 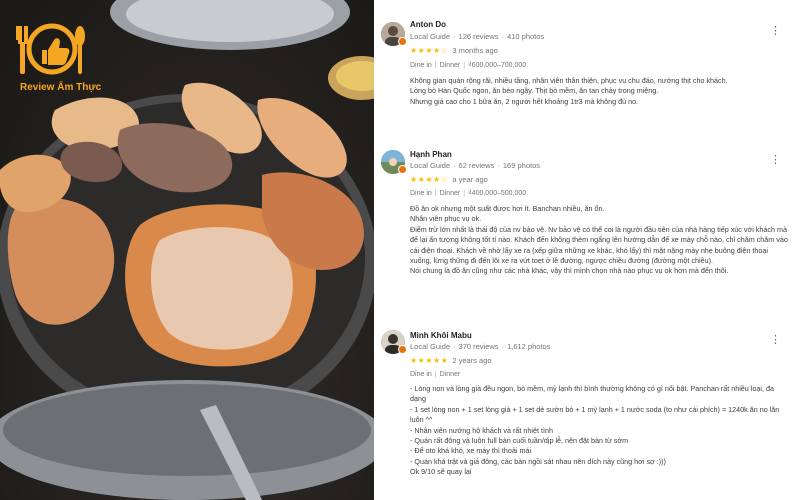 I want to click on review-tags: Dine in | Dinner | ₫600,000–700,000, so click(x=468, y=65).